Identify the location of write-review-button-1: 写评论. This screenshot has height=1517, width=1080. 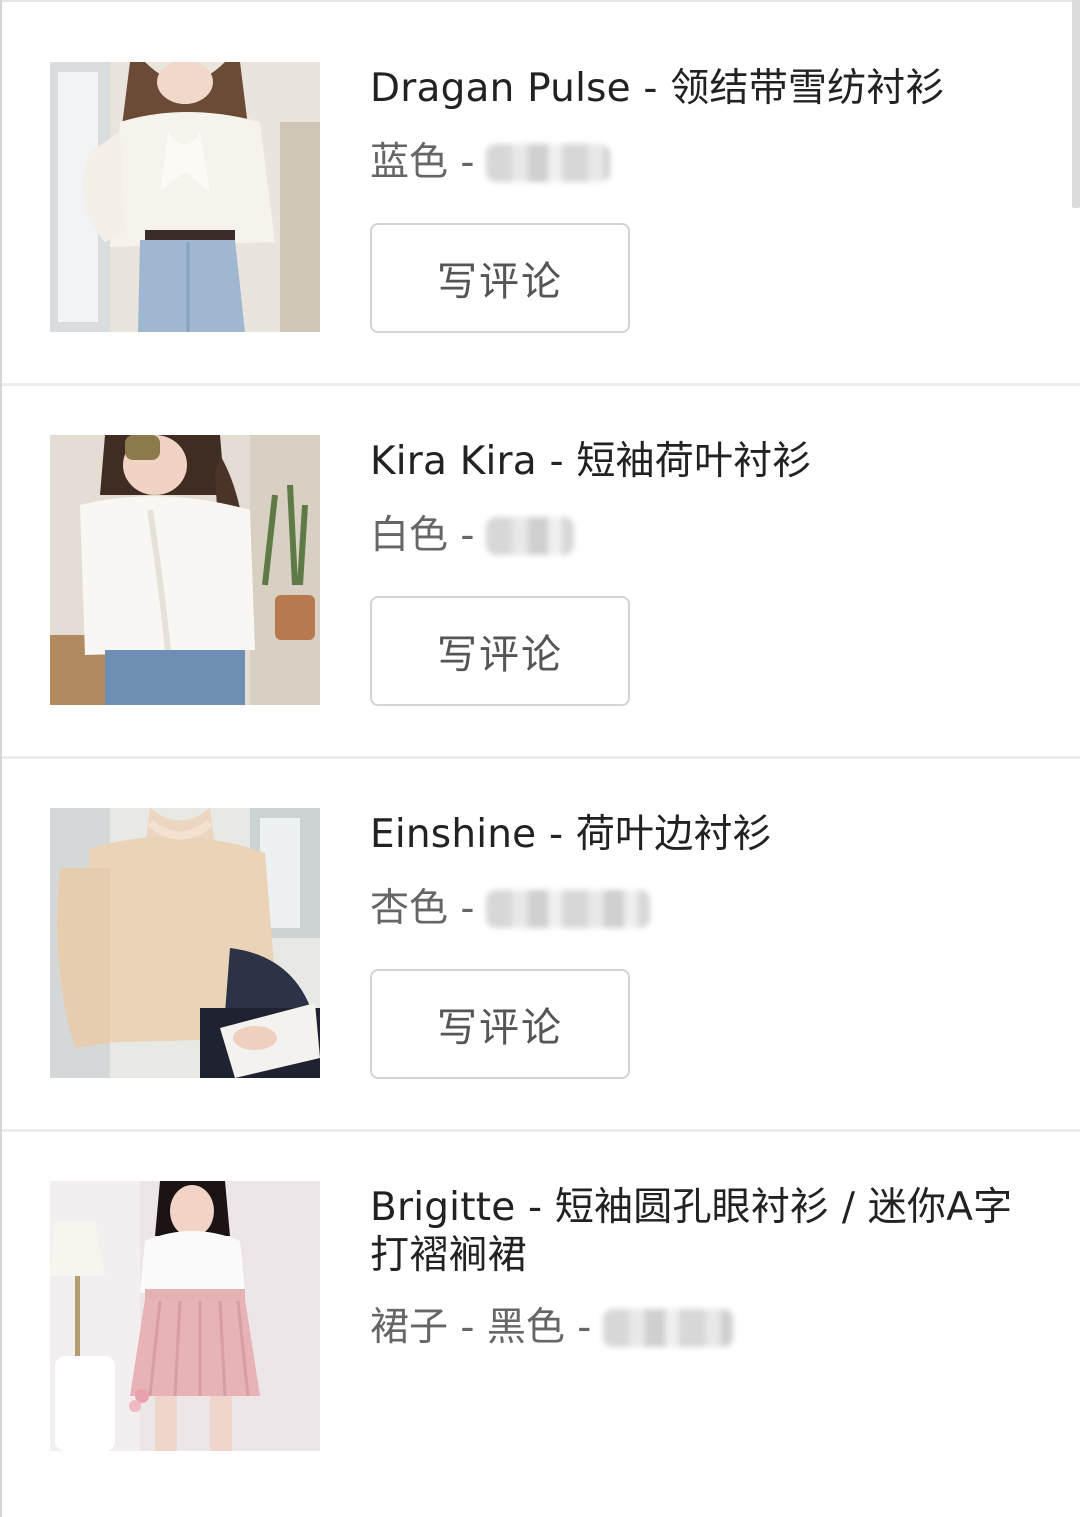
(500, 278).